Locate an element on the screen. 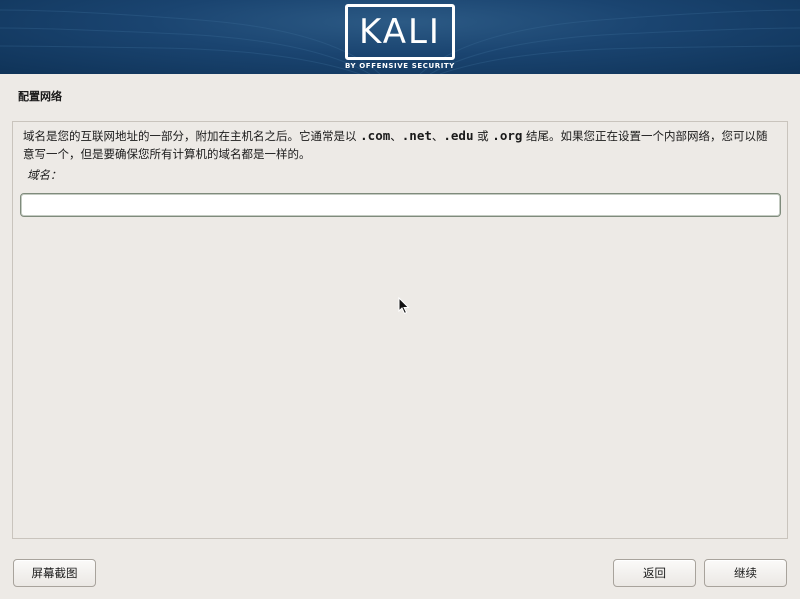  logo-text: KALI is located at coordinates (400, 32).